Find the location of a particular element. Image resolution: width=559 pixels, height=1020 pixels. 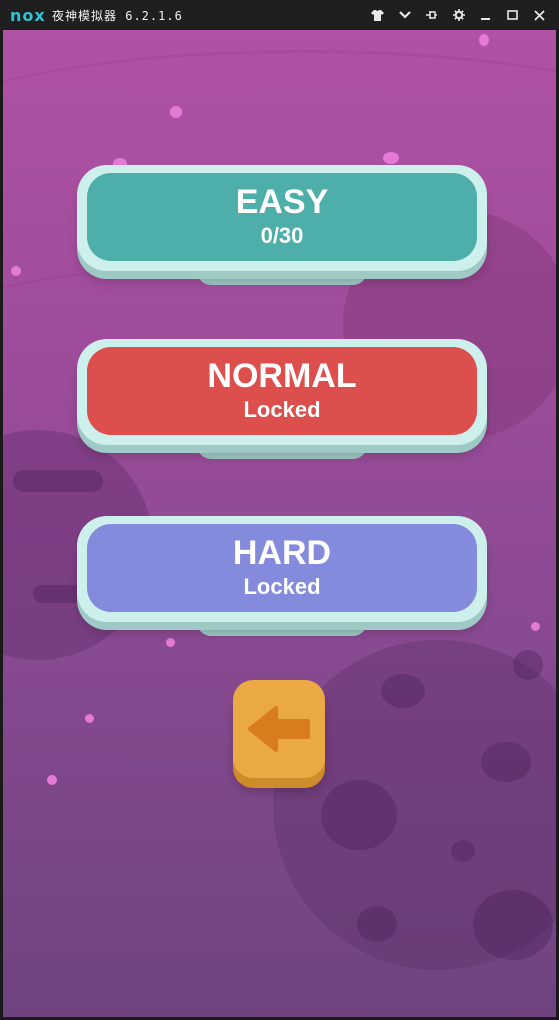

easy-level-button: EASY 0/30 is located at coordinates (282, 224).